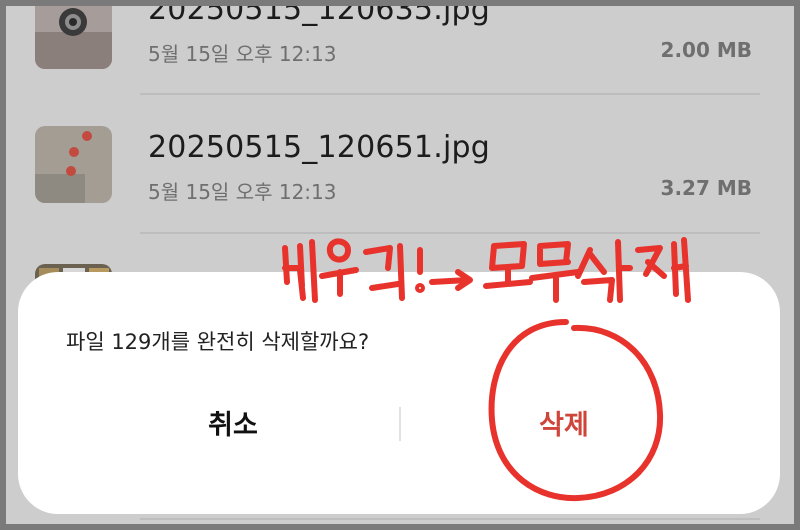  I want to click on dialog-message: 파일 129개를 완전히 삭제할까요?, so click(218, 342).